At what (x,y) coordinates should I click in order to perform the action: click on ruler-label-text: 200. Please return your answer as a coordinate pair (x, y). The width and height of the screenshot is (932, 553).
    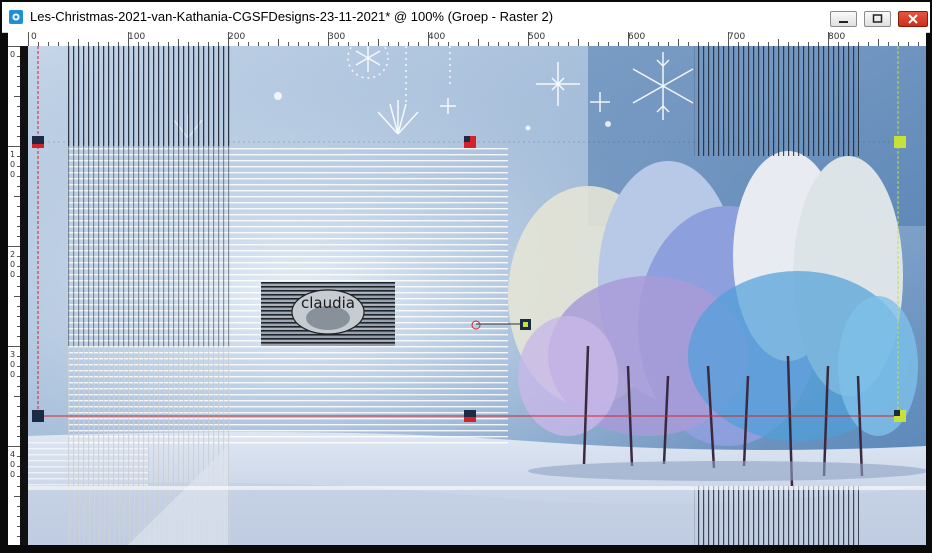
    Looking at the image, I should click on (13, 264).